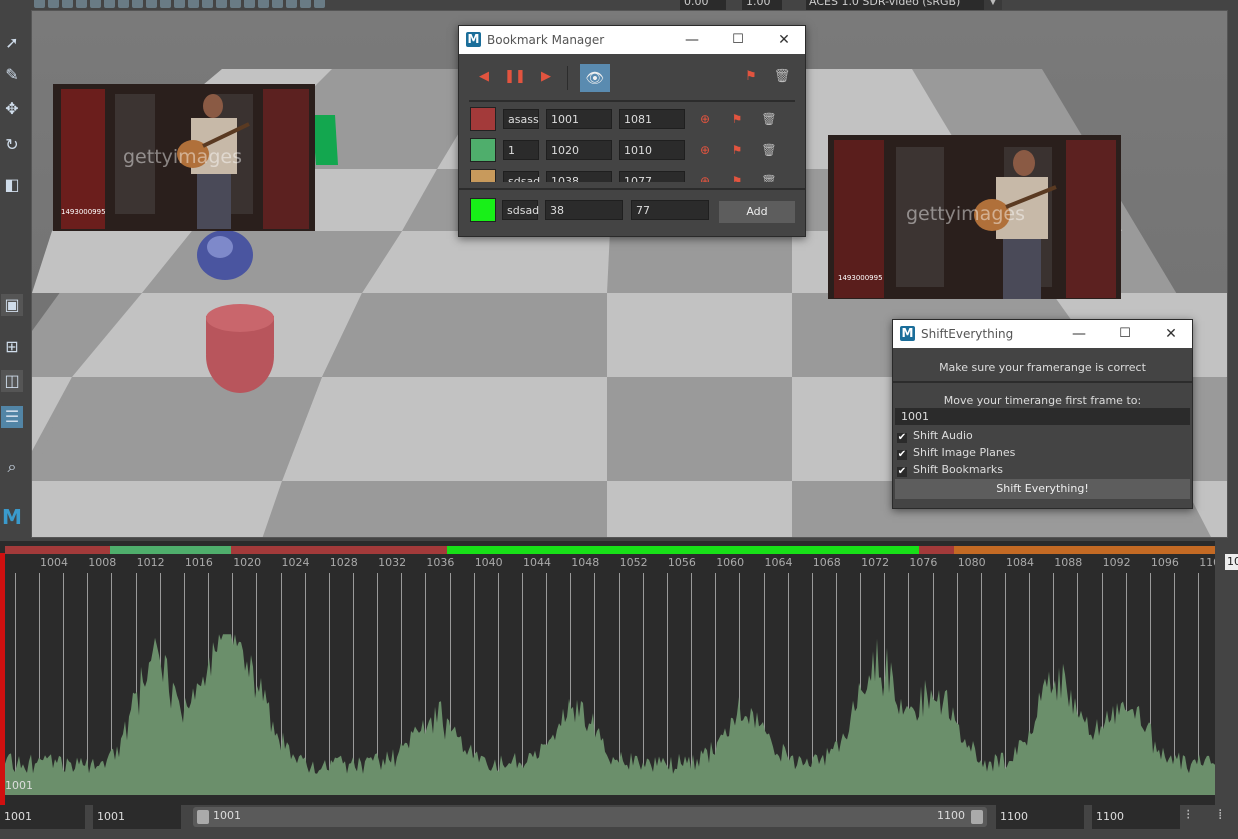 The height and width of the screenshot is (839, 1238). What do you see at coordinates (794, 109) in the screenshot?
I see `scroll-up-icon: ▲` at bounding box center [794, 109].